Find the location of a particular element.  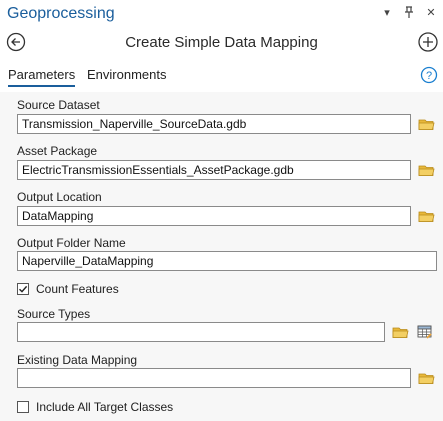

source-types-table-button is located at coordinates (425, 332).